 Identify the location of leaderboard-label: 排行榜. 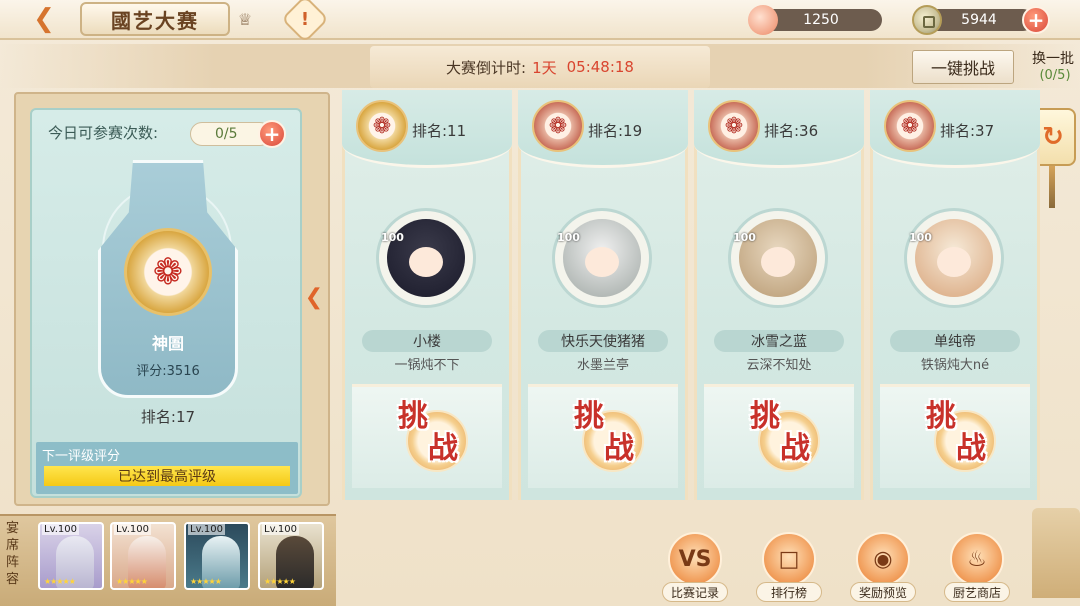
(789, 592).